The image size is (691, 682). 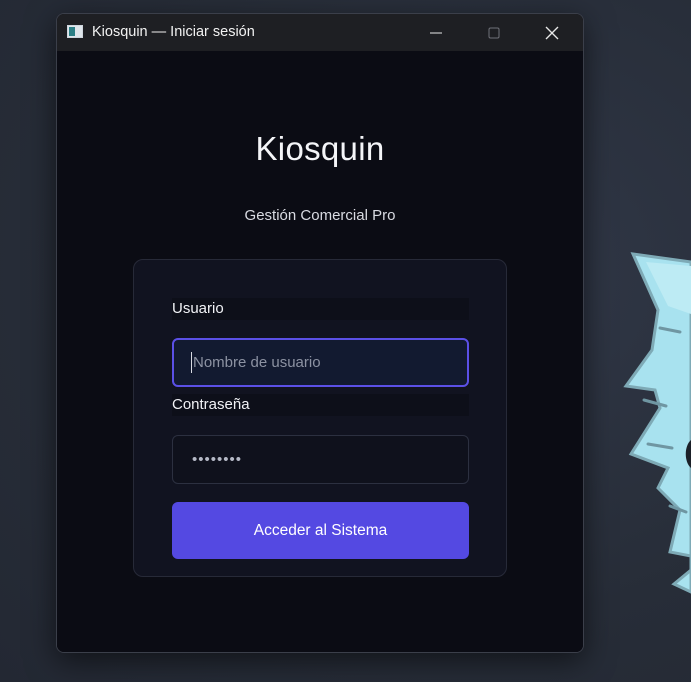 I want to click on window-title: Kiosquin — Iniciar sesión, so click(x=173, y=32).